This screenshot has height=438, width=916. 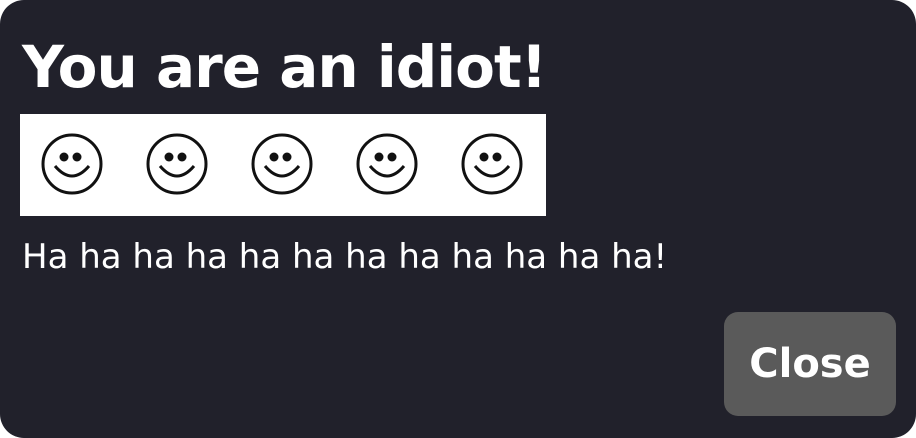 I want to click on close-button: Close, so click(x=810, y=364).